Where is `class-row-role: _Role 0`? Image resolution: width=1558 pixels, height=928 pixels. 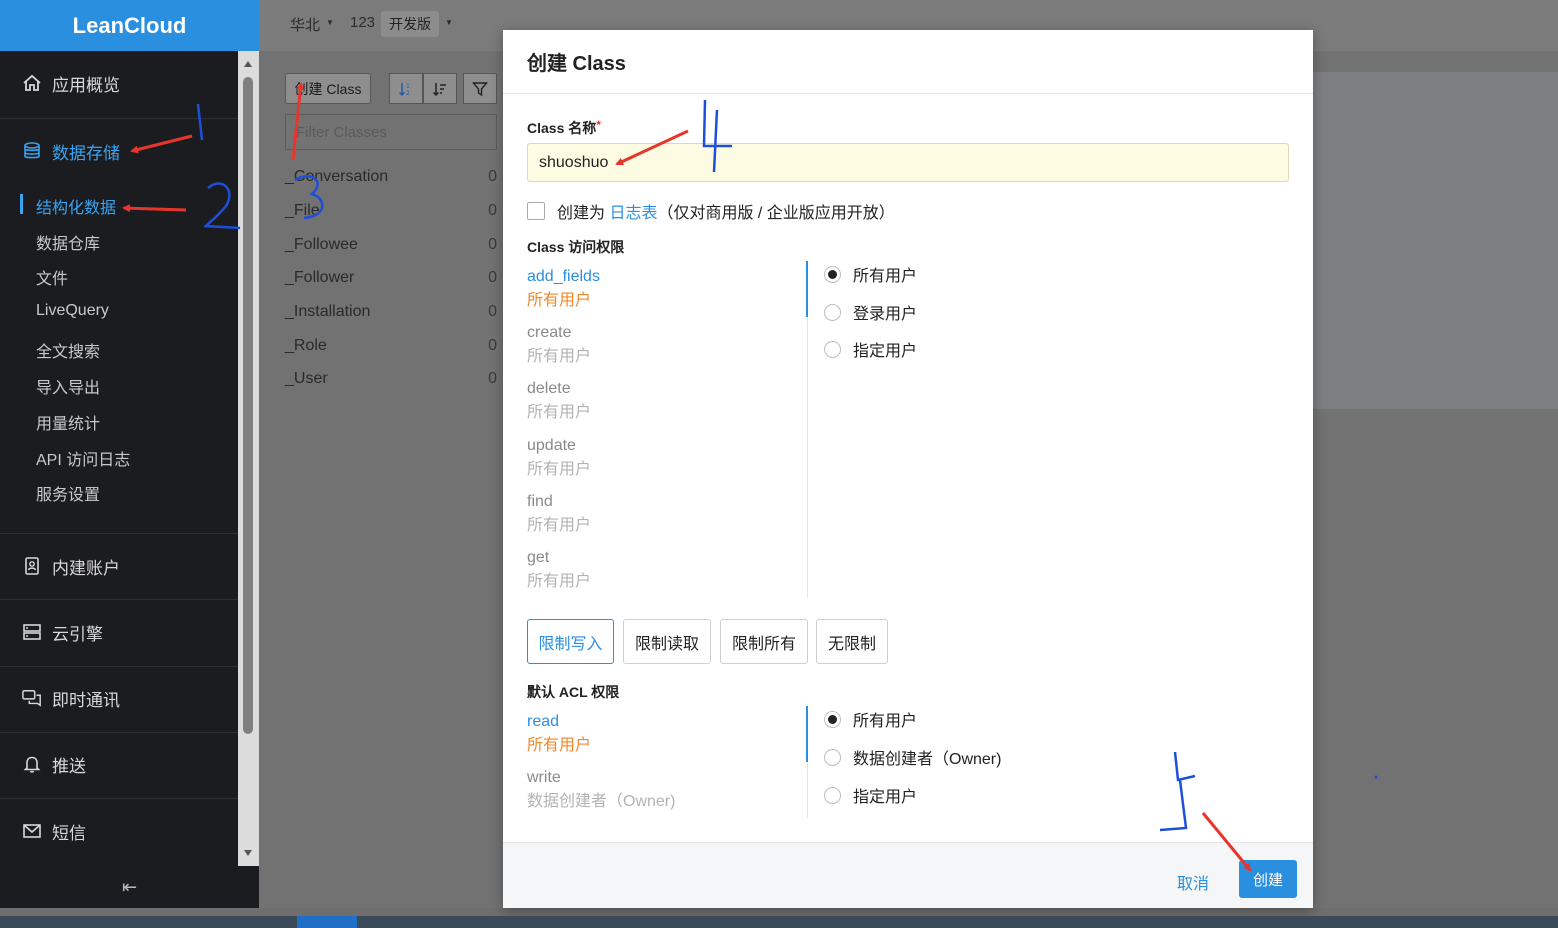
class-row-role: _Role 0 is located at coordinates (391, 346).